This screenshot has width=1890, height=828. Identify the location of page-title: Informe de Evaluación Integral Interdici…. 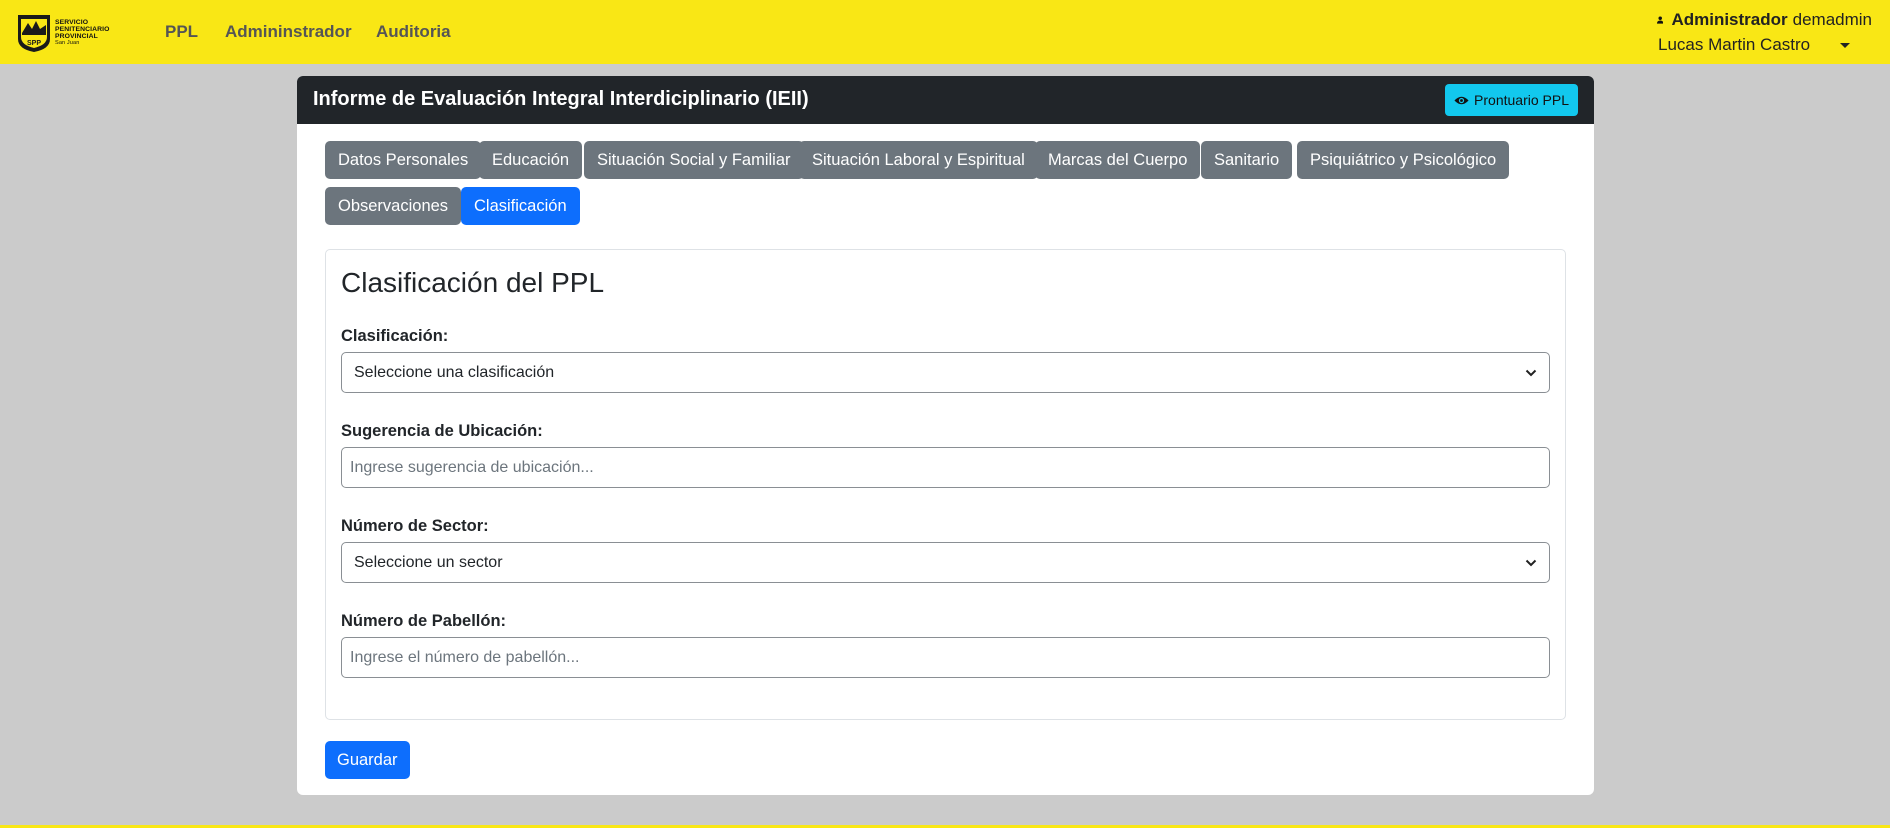
(561, 99).